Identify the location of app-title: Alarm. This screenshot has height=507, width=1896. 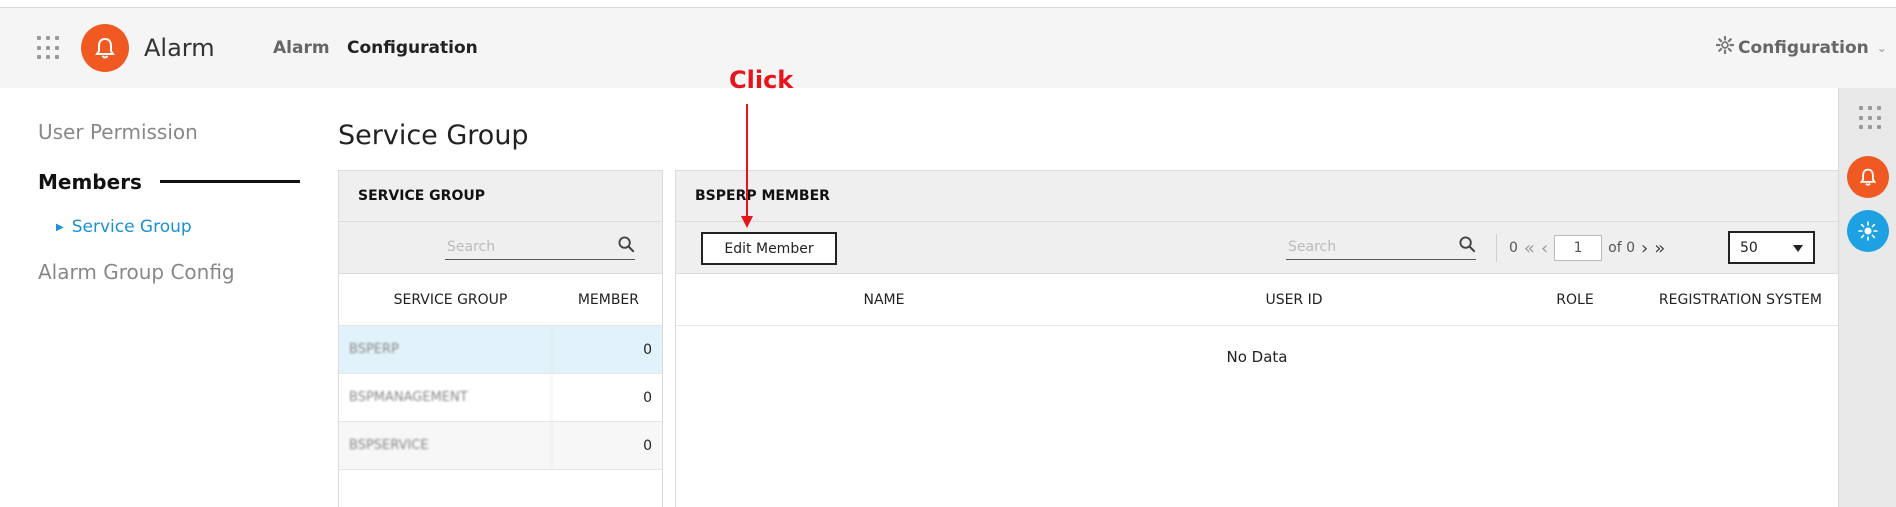
(179, 48).